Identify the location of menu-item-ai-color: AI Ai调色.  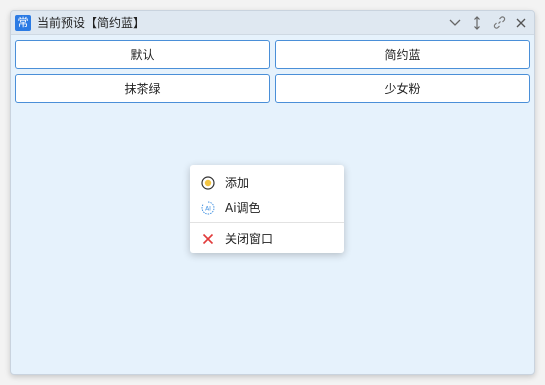
(267, 207).